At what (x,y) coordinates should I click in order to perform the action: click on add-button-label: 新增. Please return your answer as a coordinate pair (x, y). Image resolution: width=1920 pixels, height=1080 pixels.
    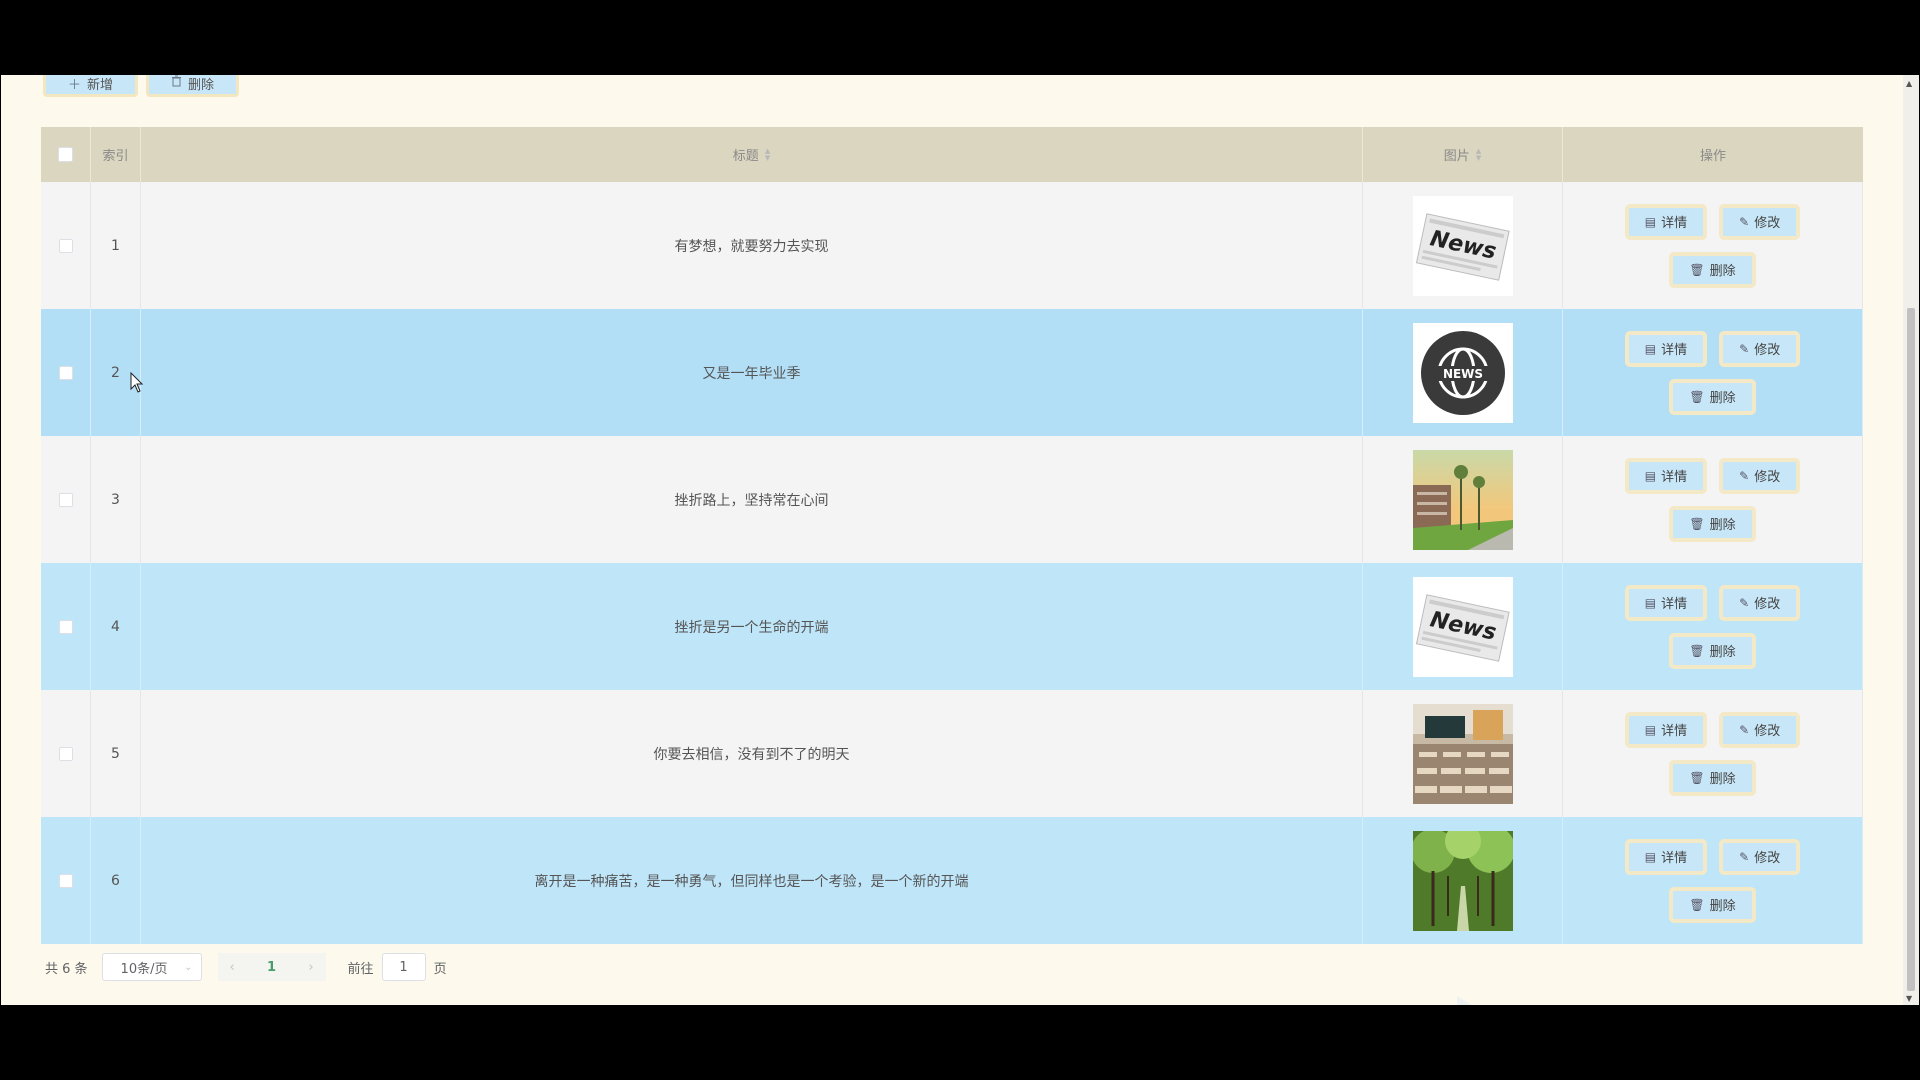
    Looking at the image, I should click on (100, 85).